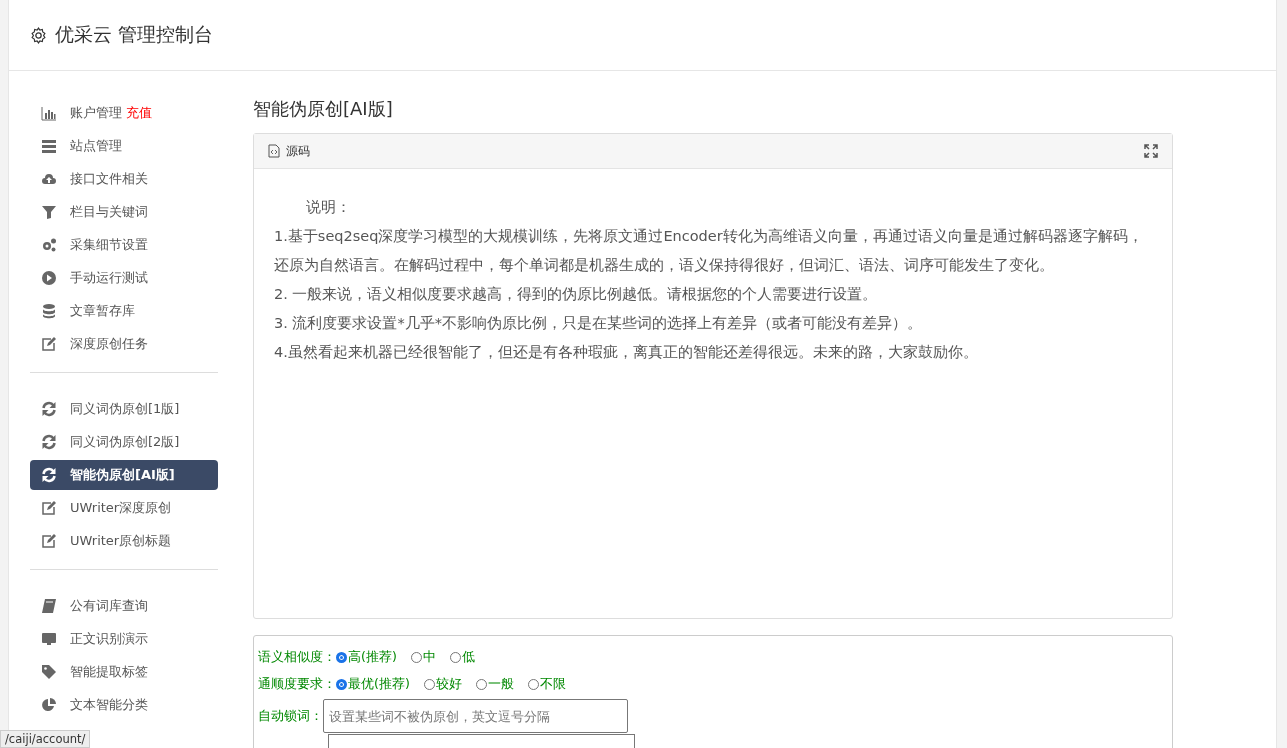 The height and width of the screenshot is (748, 1287). I want to click on sidebar-item: 正文识别演示, so click(124, 639).